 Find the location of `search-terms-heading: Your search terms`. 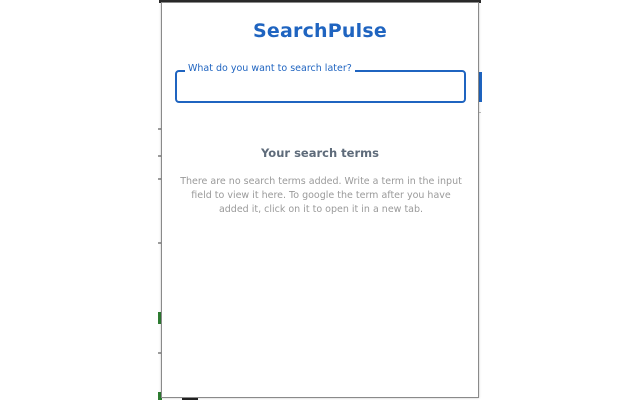

search-terms-heading: Your search terms is located at coordinates (320, 153).